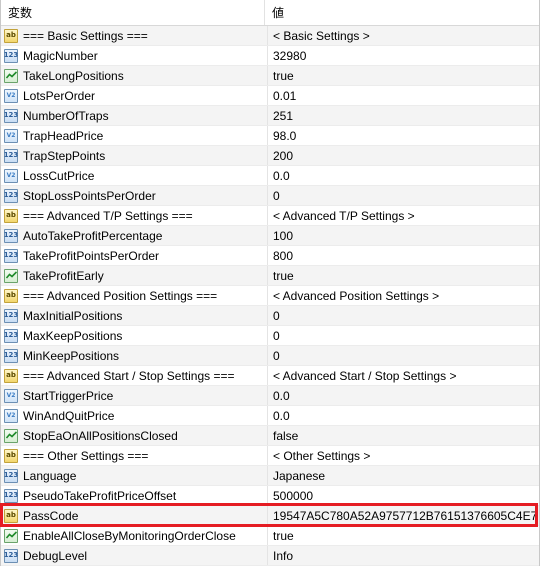 The width and height of the screenshot is (540, 566). Describe the element at coordinates (134, 135) in the screenshot. I see `variable-cell: V2 TrapHeadPrice` at that location.